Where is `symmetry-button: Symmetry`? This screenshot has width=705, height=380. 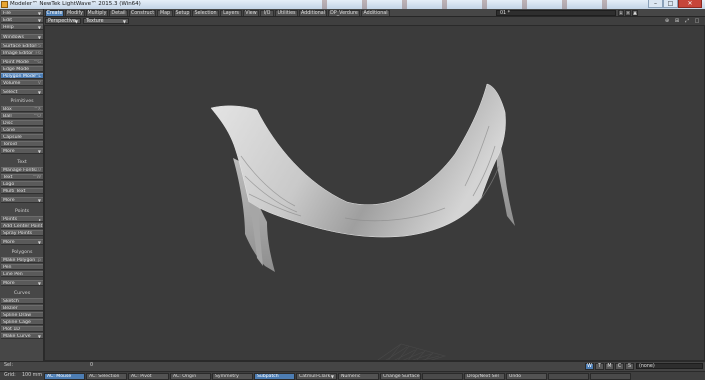
symmetry-button: Symmetry is located at coordinates (232, 376).